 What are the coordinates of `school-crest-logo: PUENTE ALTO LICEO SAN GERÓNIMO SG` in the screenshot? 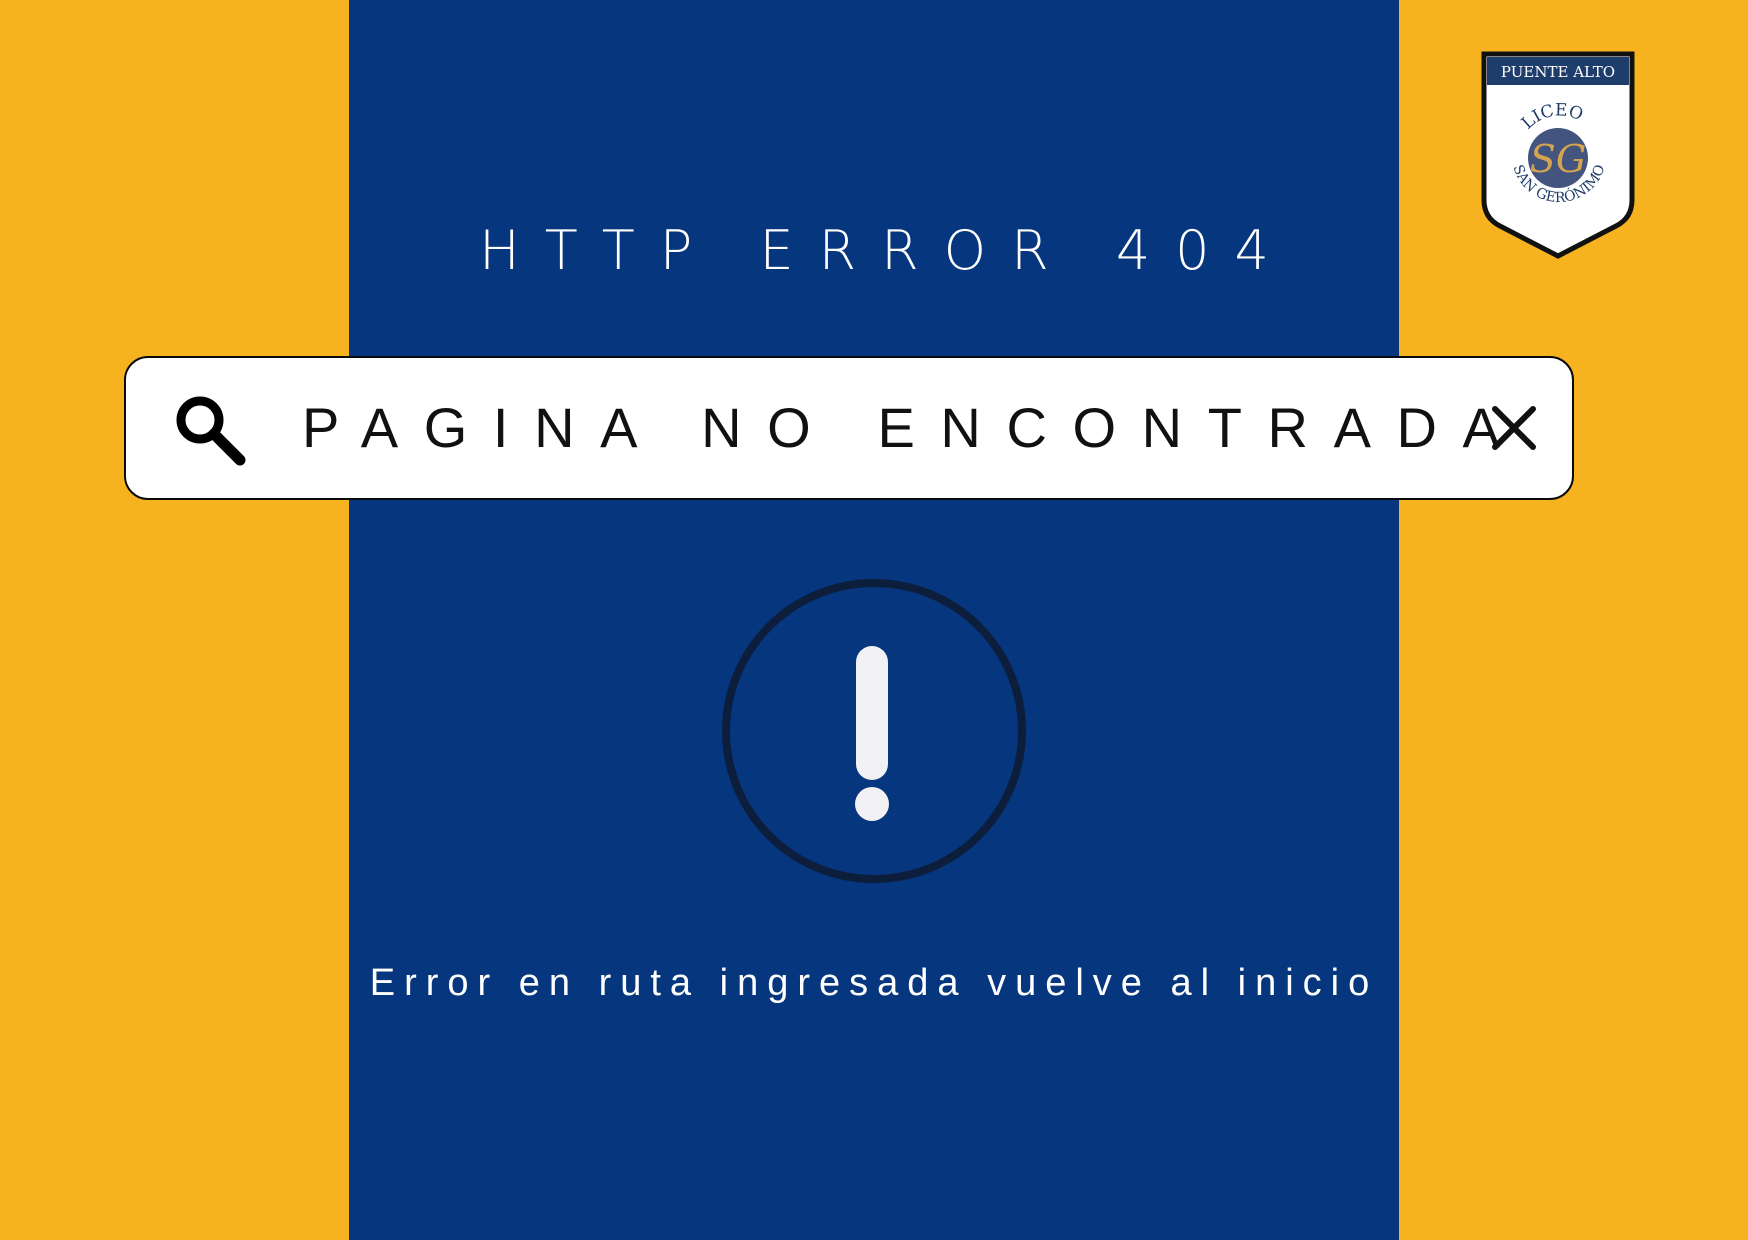 It's located at (1558, 155).